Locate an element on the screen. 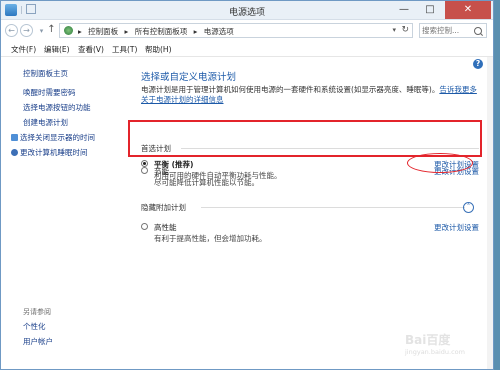 Image resolution: width=500 pixels, height=370 pixels. address-bar: ▸ 控制面板 ▸ 所有控制面板项 ▸ 电源选项 ▾ ↻ is located at coordinates (236, 30).